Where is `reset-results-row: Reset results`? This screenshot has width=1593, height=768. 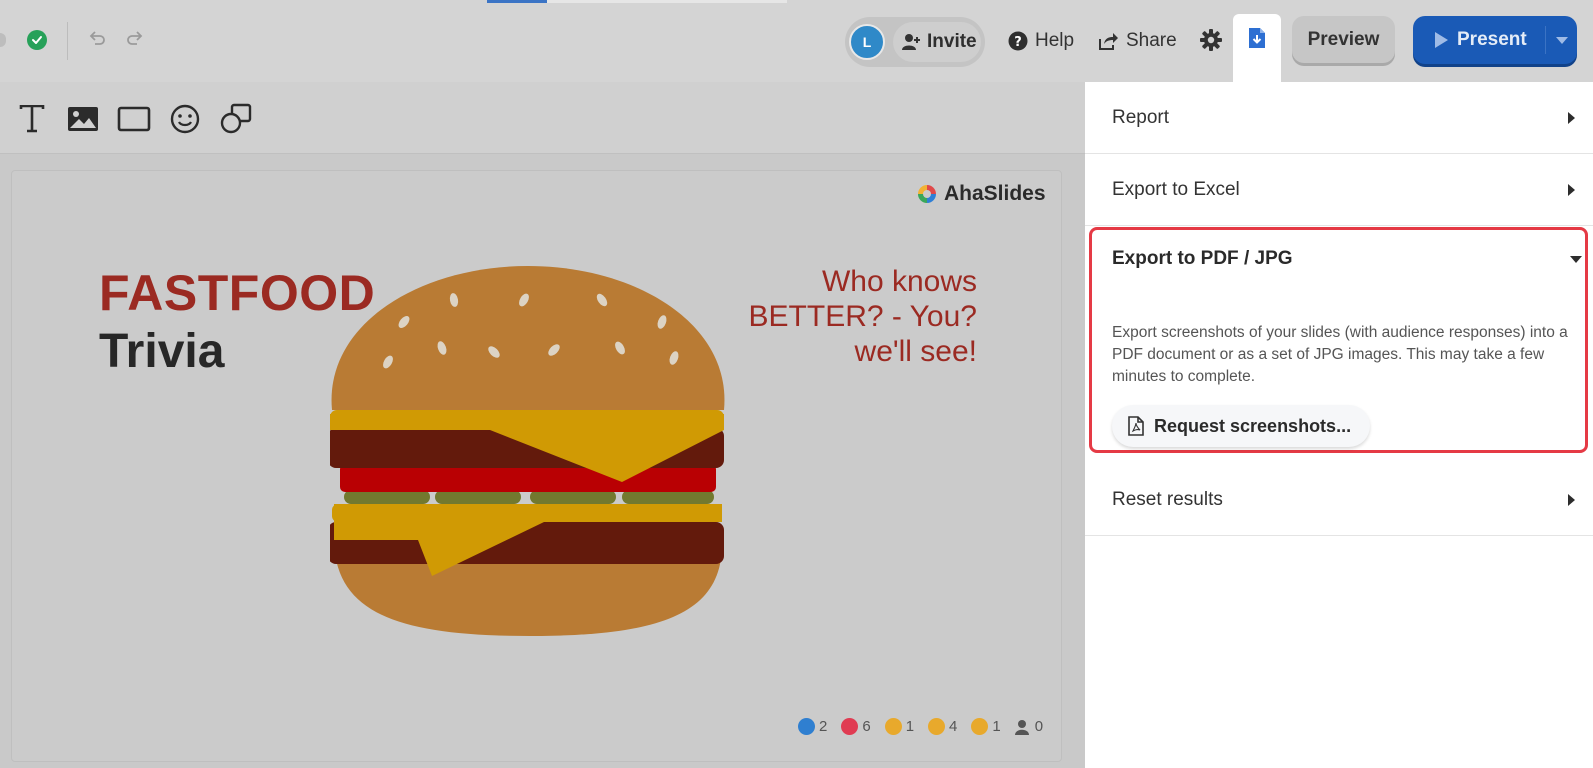 reset-results-row: Reset results is located at coordinates (1339, 500).